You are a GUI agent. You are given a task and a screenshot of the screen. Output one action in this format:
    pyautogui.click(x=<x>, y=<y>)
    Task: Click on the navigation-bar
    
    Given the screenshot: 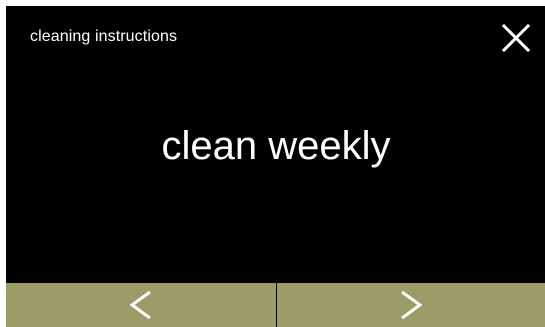 What is the action you would take?
    pyautogui.click(x=275, y=305)
    